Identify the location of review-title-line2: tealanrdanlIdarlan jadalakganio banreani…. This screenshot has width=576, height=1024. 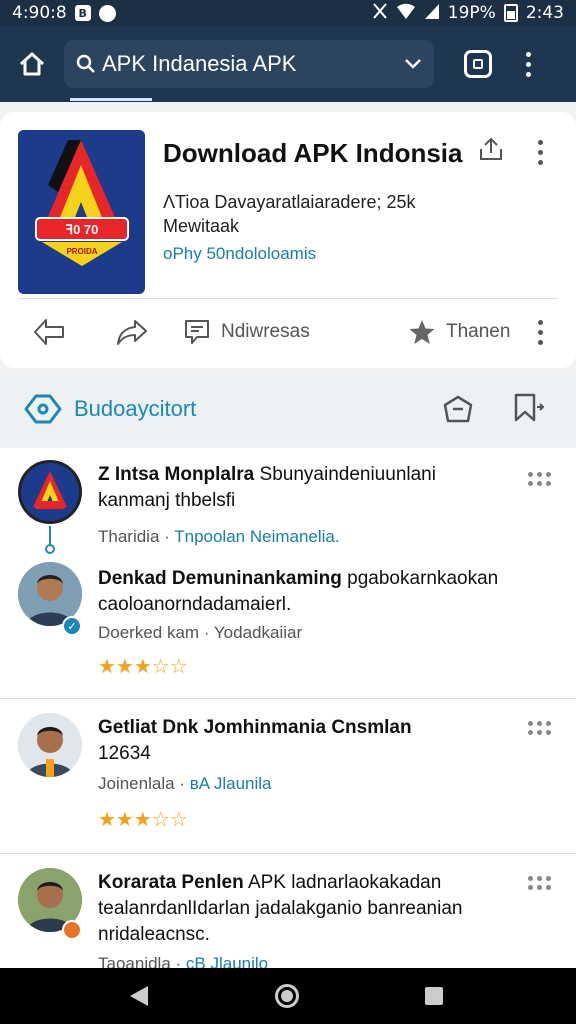
(280, 908).